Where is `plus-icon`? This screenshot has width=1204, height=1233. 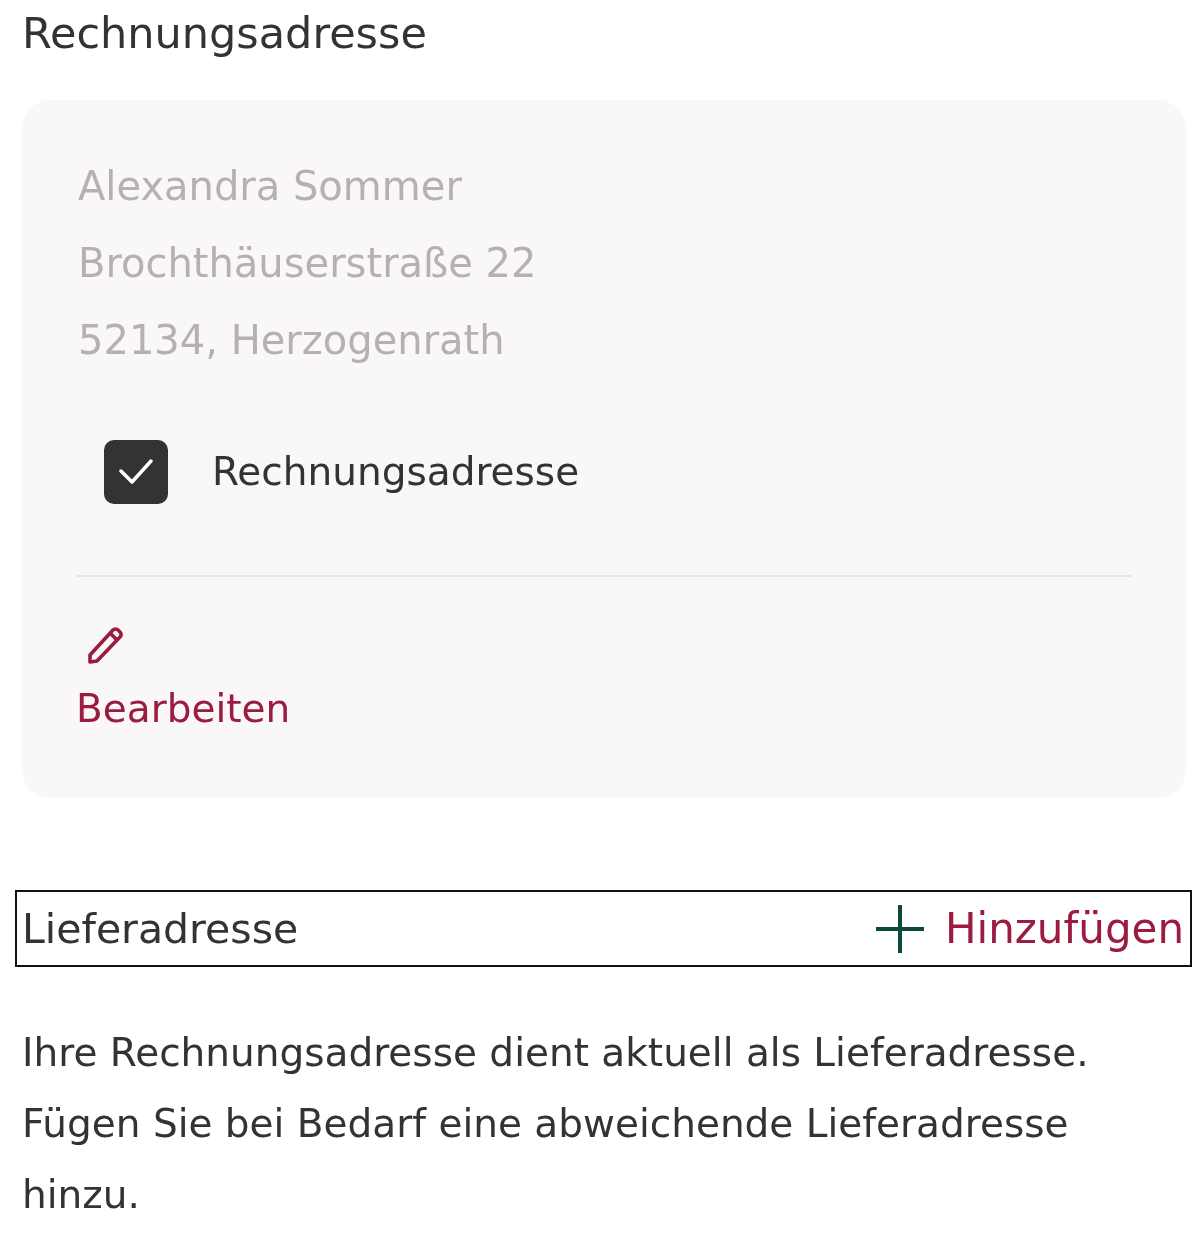 plus-icon is located at coordinates (899, 928).